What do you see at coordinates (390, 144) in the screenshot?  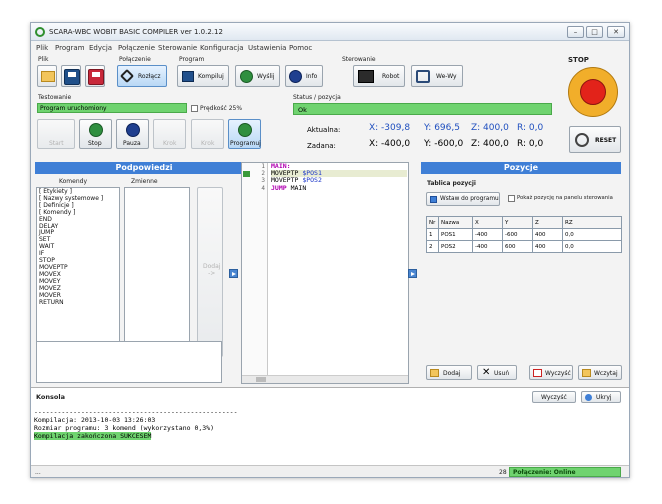 I see `set-x: X: -400,0` at bounding box center [390, 144].